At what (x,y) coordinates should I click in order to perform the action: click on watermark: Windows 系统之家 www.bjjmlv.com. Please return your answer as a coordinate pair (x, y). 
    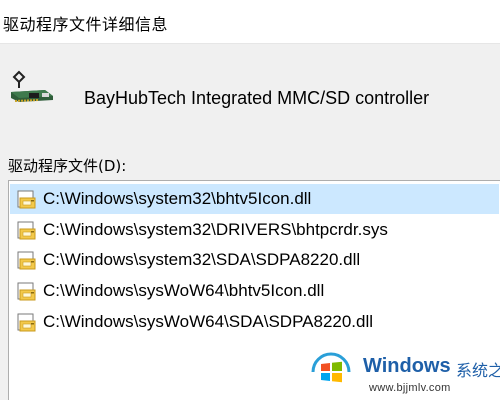
    Looking at the image, I should click on (403, 371).